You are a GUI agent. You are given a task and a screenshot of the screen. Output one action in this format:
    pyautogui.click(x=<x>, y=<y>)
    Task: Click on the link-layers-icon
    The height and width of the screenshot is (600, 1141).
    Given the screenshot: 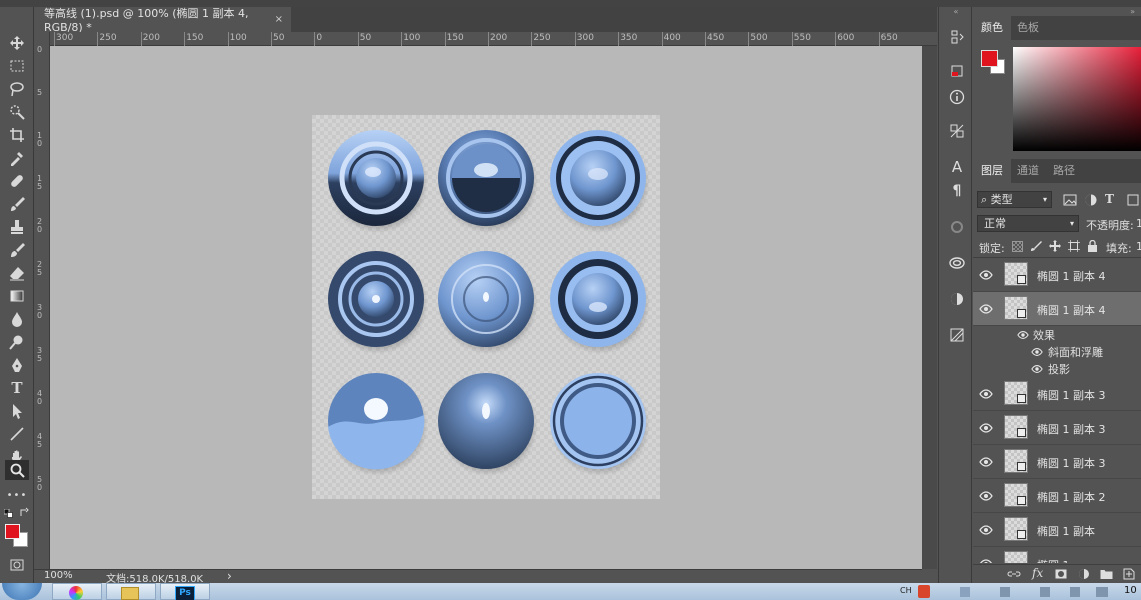 What is the action you would take?
    pyautogui.click(x=1014, y=574)
    